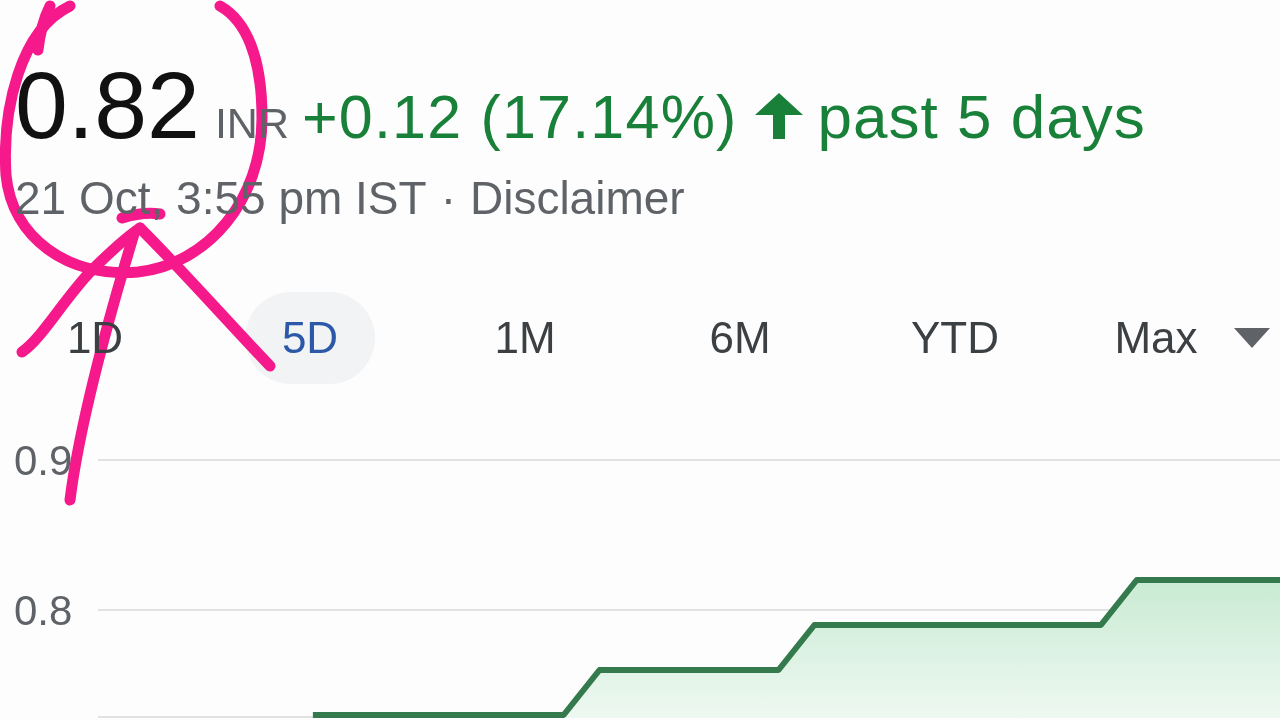 The height and width of the screenshot is (720, 1280). I want to click on y-axis-label: 0.9, so click(43, 461).